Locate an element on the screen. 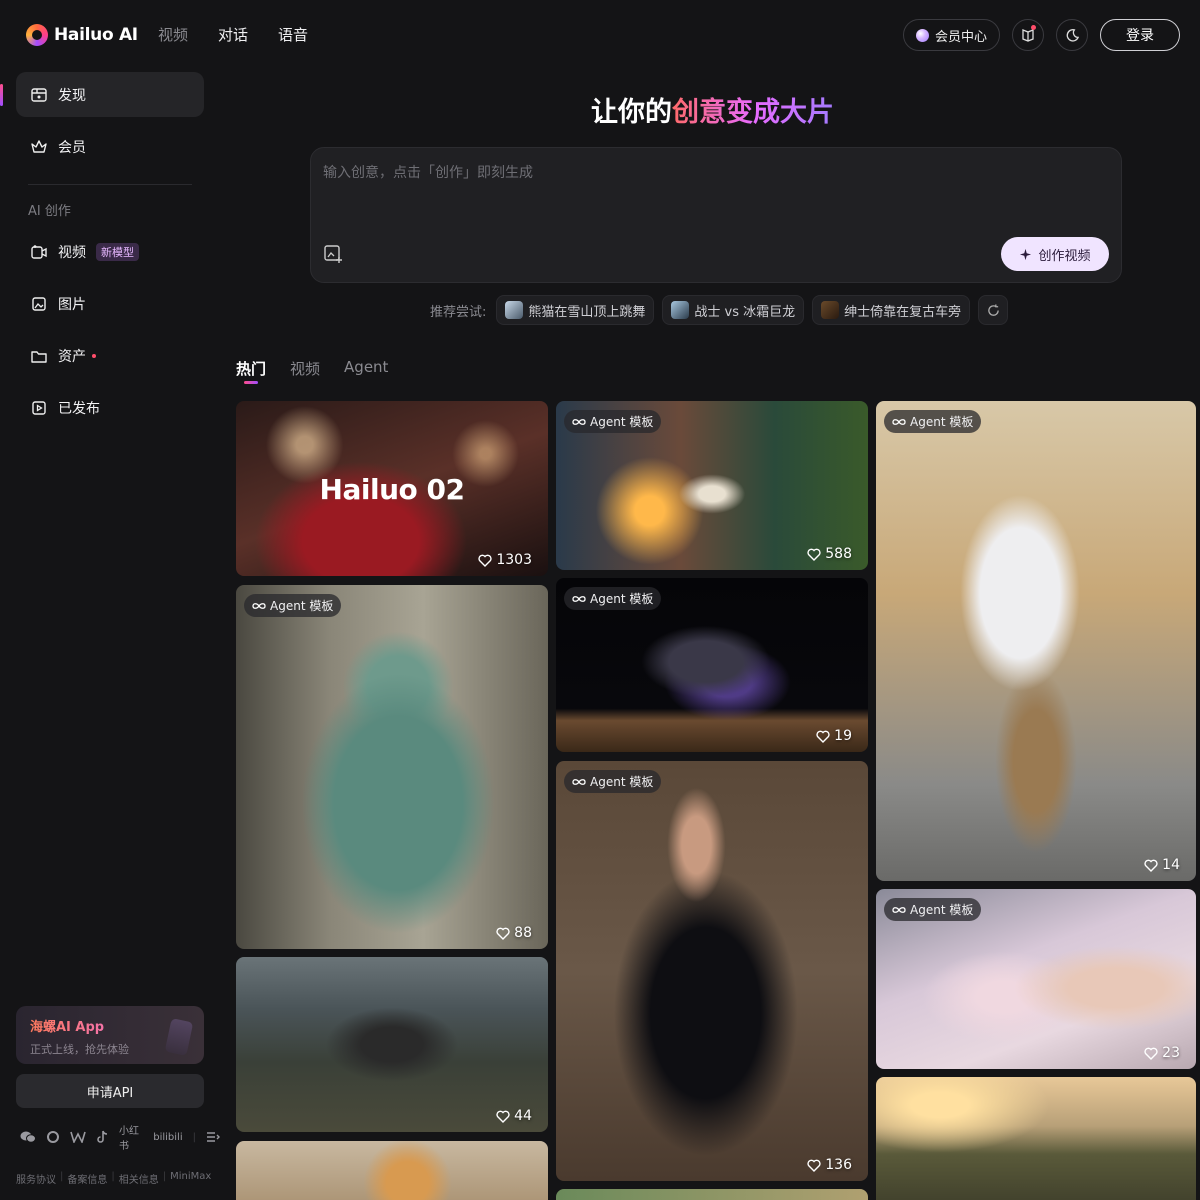  login-button: 登录 is located at coordinates (1140, 35).